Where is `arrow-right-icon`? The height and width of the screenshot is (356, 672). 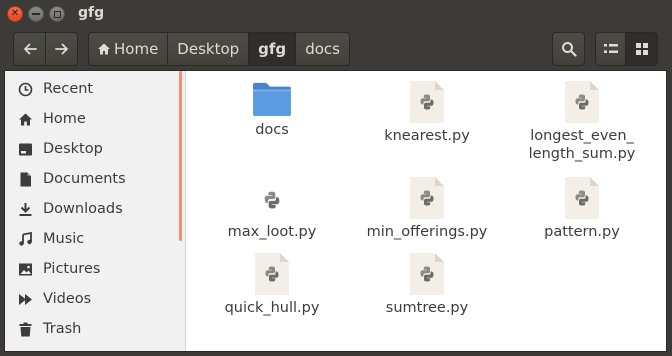 arrow-right-icon is located at coordinates (61, 49).